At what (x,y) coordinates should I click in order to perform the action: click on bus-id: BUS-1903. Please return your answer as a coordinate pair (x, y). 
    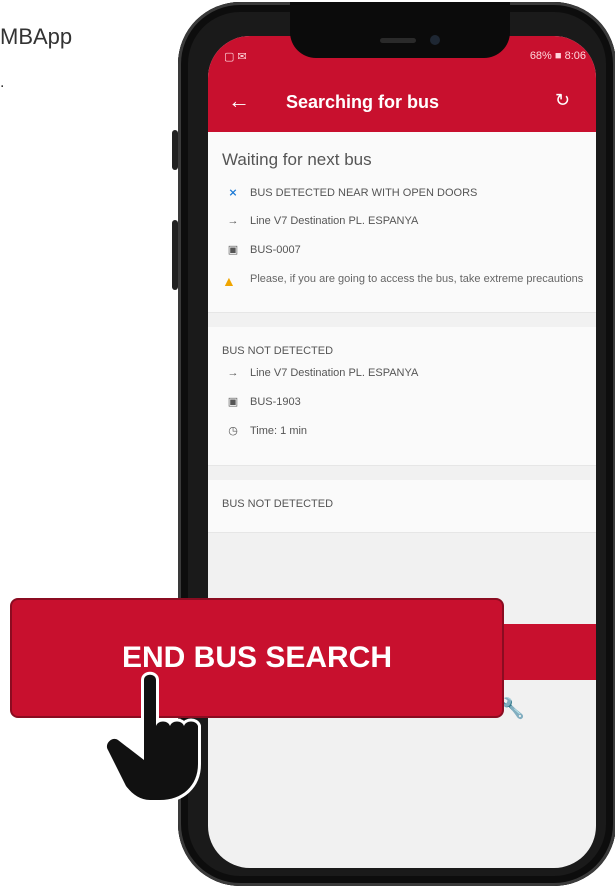
    Looking at the image, I should click on (275, 401).